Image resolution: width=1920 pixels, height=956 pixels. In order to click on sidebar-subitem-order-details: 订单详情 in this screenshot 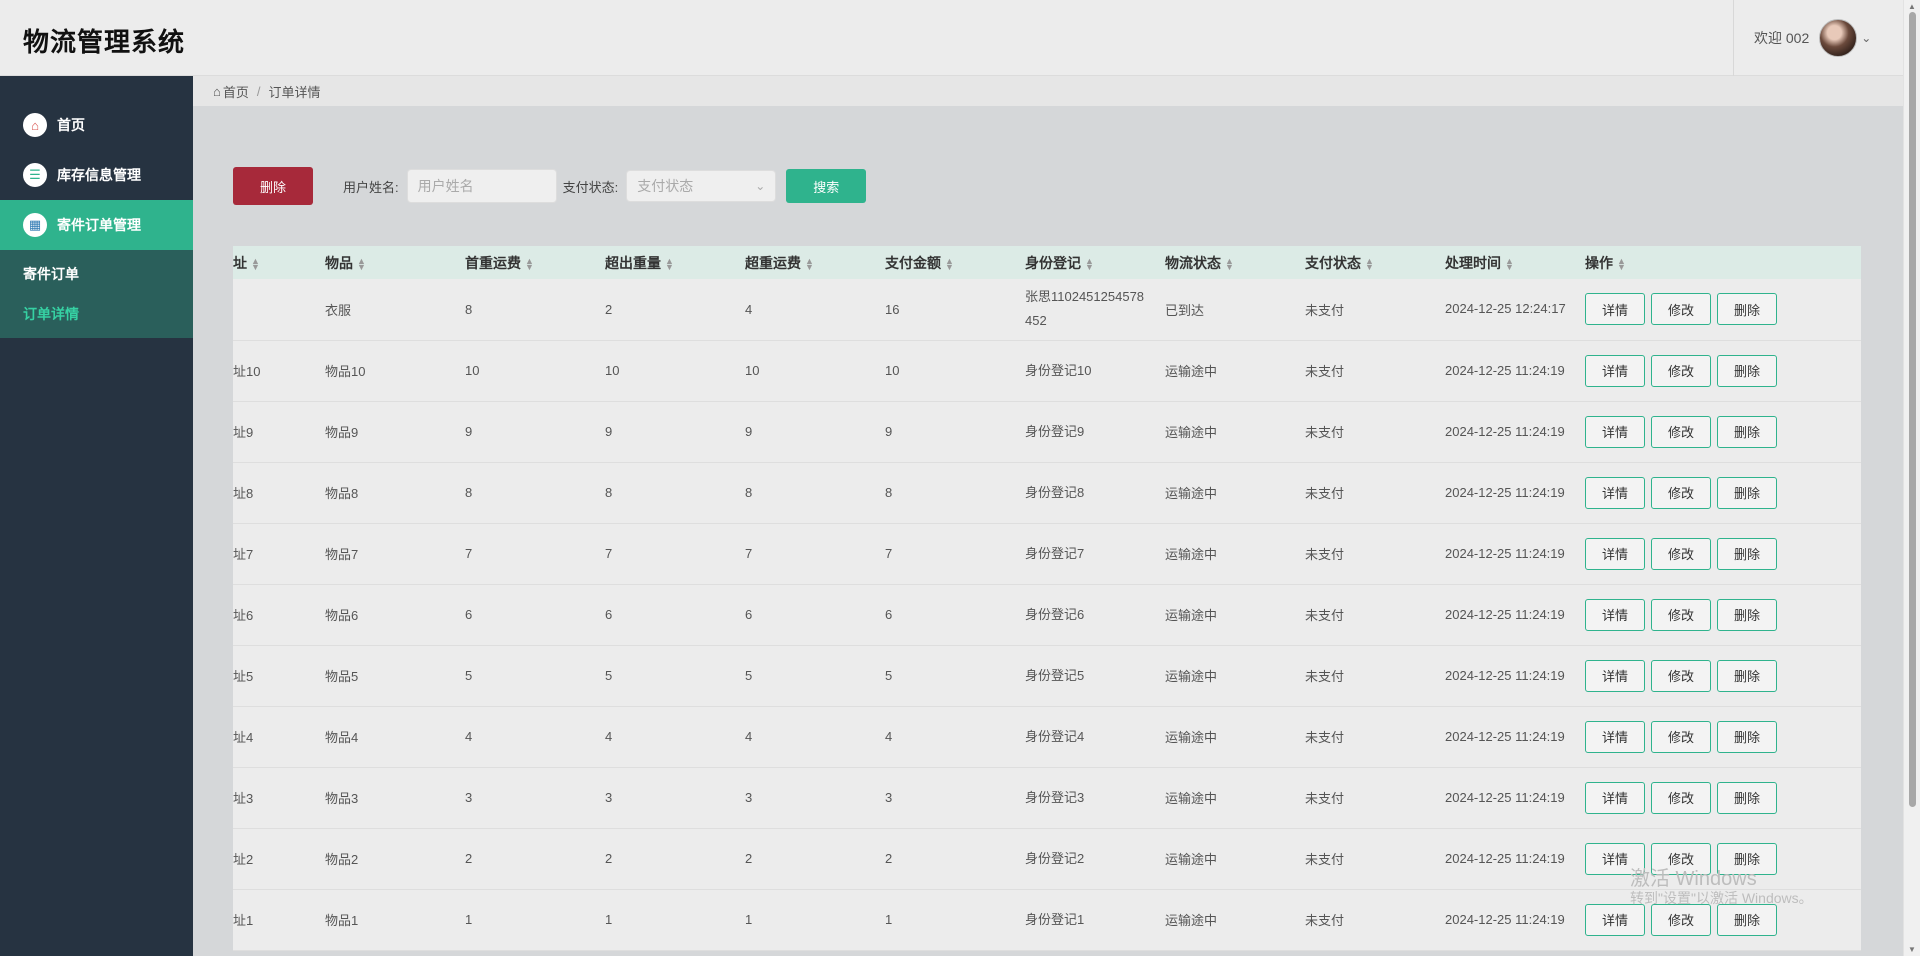, I will do `click(96, 314)`.